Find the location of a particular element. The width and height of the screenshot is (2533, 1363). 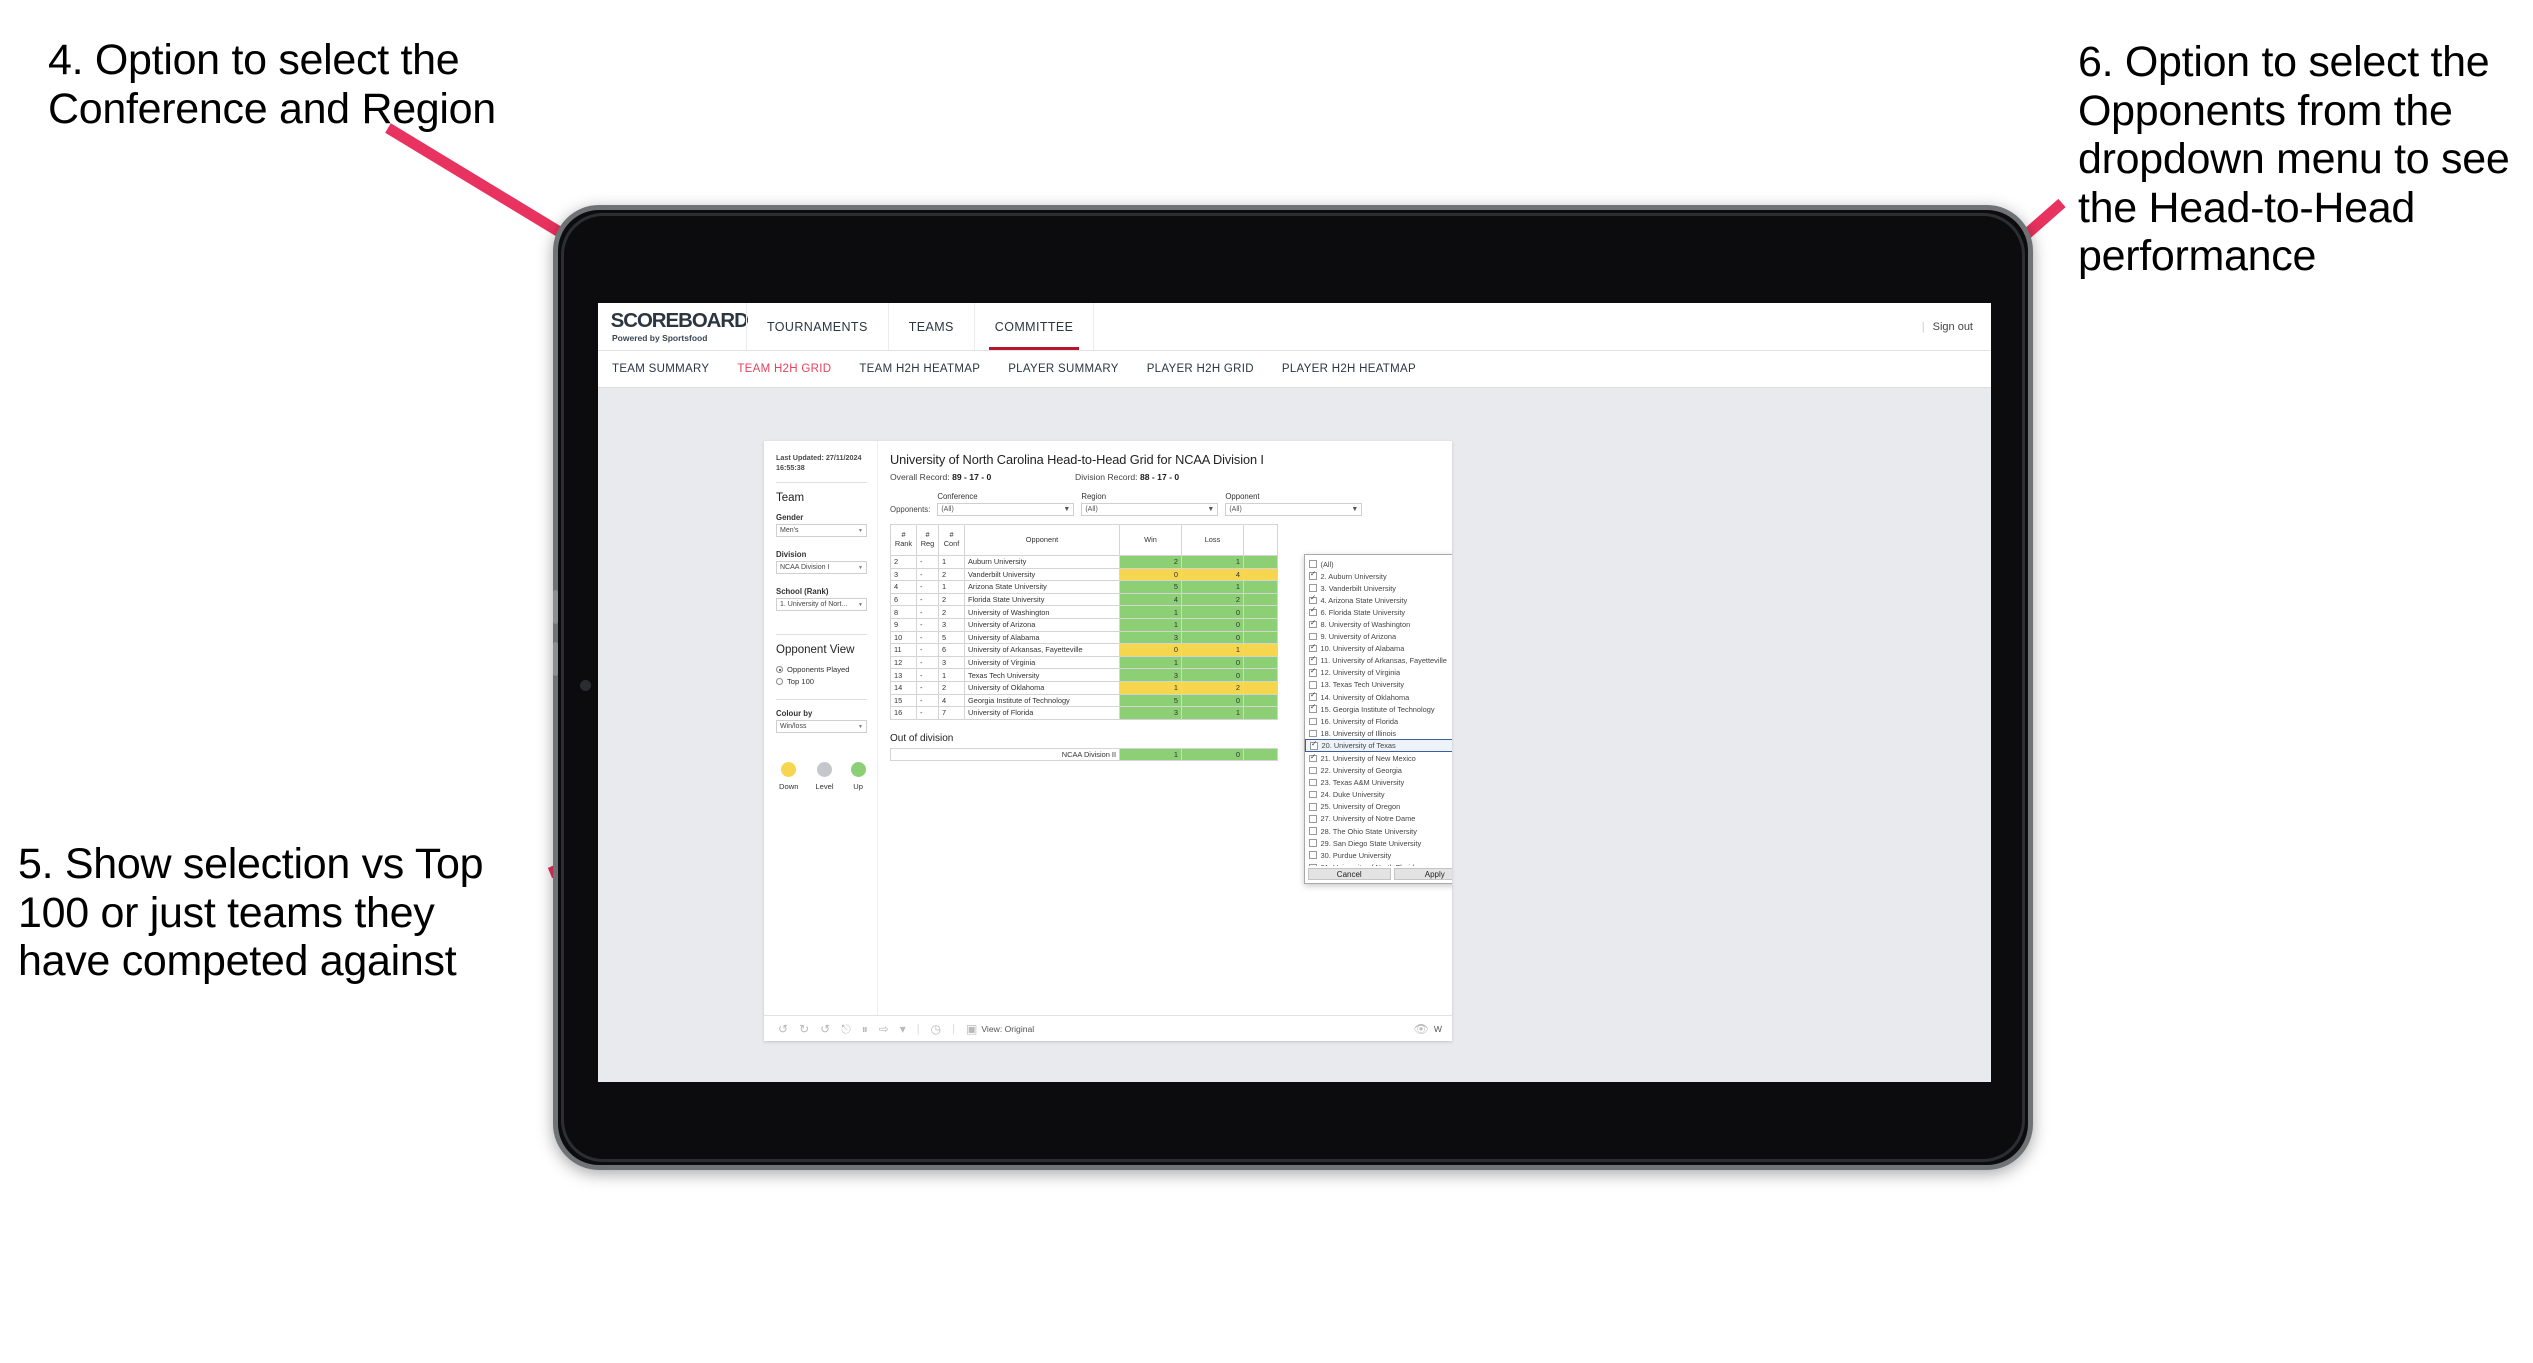

table-row: 15-4 Georgia Institute of Technology 5 0 is located at coordinates (1084, 700).